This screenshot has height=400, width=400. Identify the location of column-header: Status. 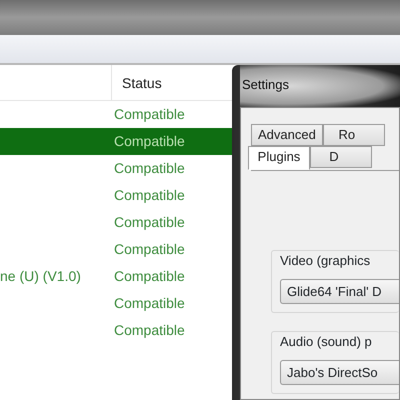
(137, 82).